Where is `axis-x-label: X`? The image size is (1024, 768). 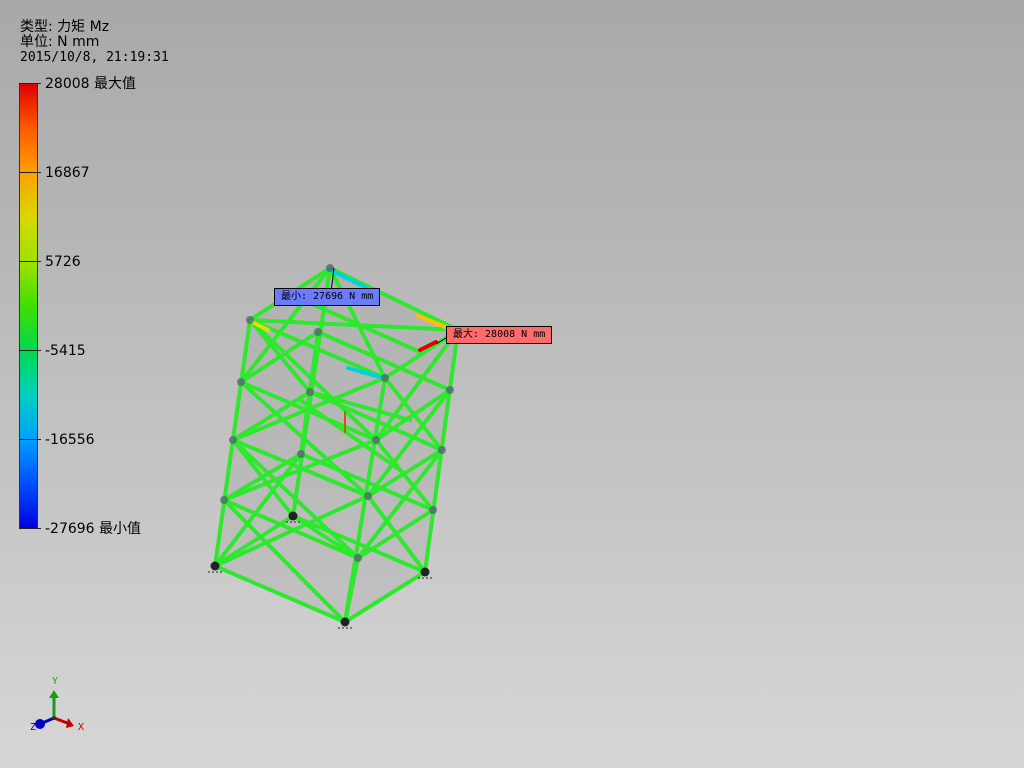
axis-x-label: X is located at coordinates (81, 727).